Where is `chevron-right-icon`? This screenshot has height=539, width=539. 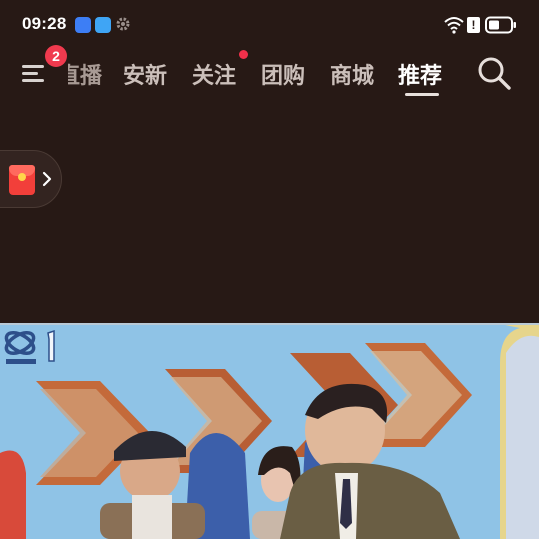 chevron-right-icon is located at coordinates (47, 179).